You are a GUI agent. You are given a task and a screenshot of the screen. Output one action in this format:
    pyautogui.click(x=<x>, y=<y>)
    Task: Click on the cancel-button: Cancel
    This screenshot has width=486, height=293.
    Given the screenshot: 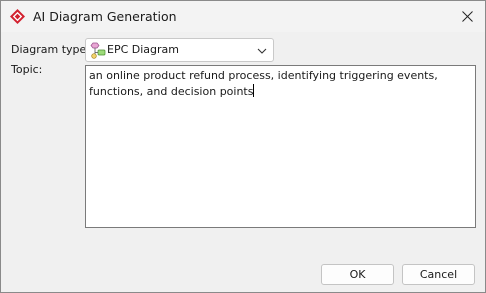 What is the action you would take?
    pyautogui.click(x=438, y=274)
    